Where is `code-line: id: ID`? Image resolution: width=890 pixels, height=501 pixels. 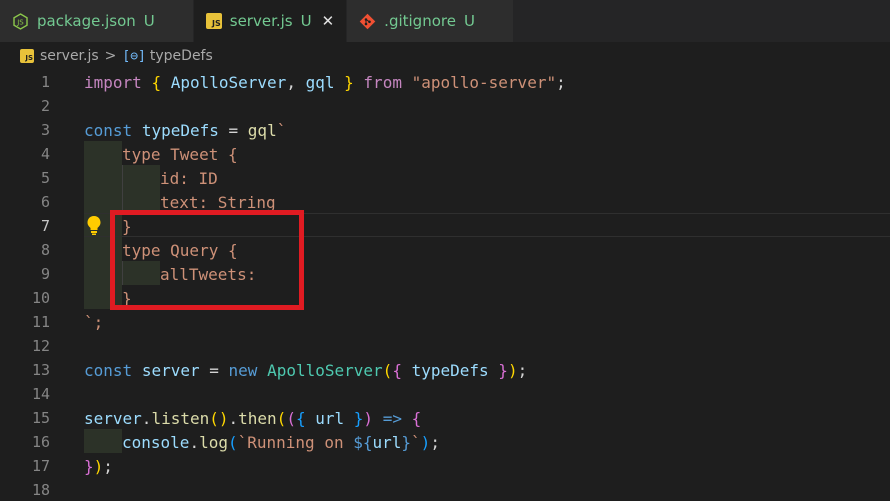 code-line: id: ID is located at coordinates (189, 178).